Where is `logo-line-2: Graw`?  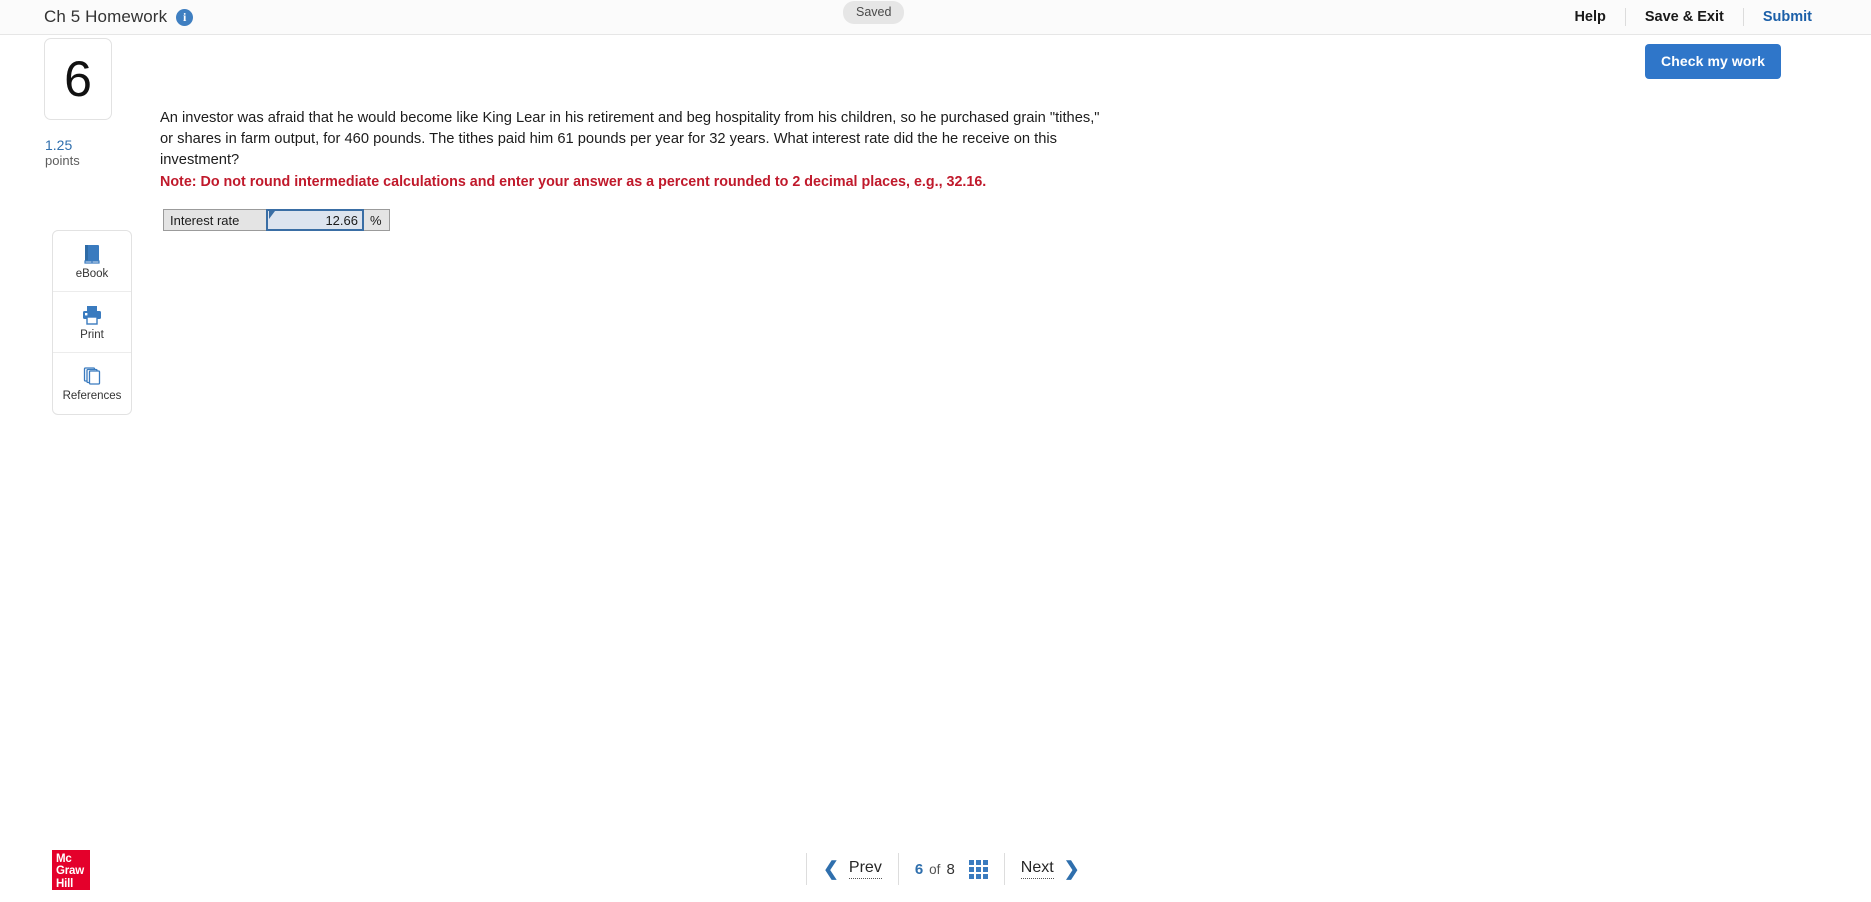 logo-line-2: Graw is located at coordinates (70, 871).